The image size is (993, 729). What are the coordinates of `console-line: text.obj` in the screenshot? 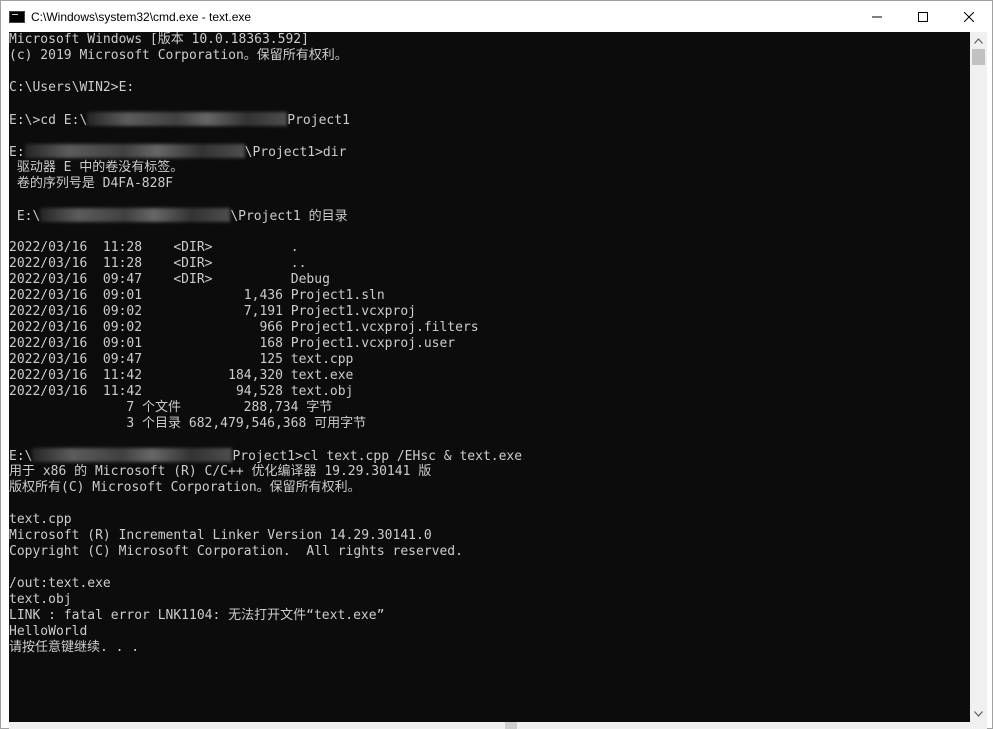 It's located at (40, 599).